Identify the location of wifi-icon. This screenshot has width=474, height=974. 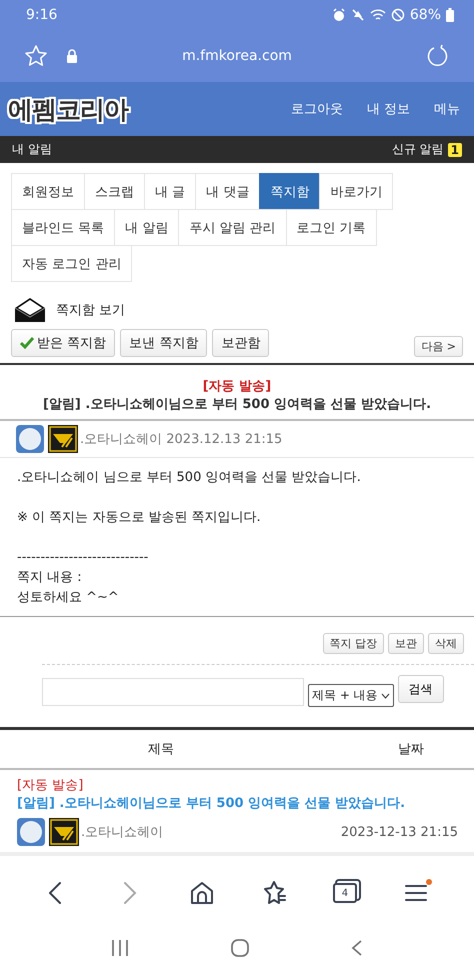
(378, 15).